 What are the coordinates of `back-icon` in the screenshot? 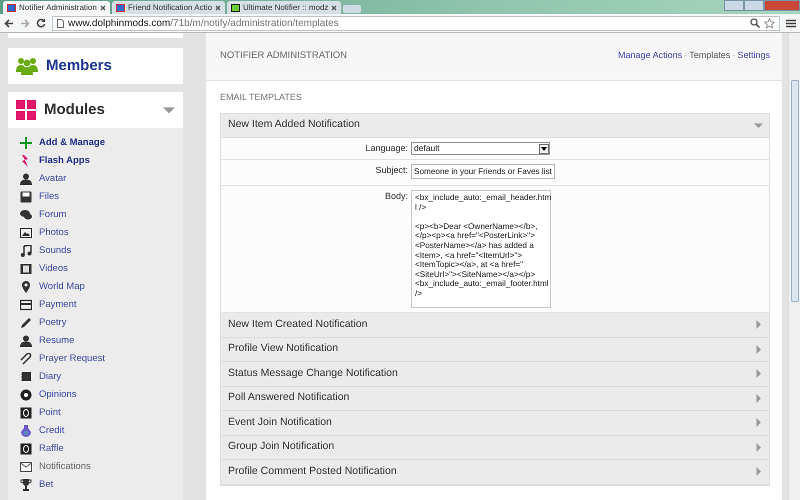 It's located at (9, 23).